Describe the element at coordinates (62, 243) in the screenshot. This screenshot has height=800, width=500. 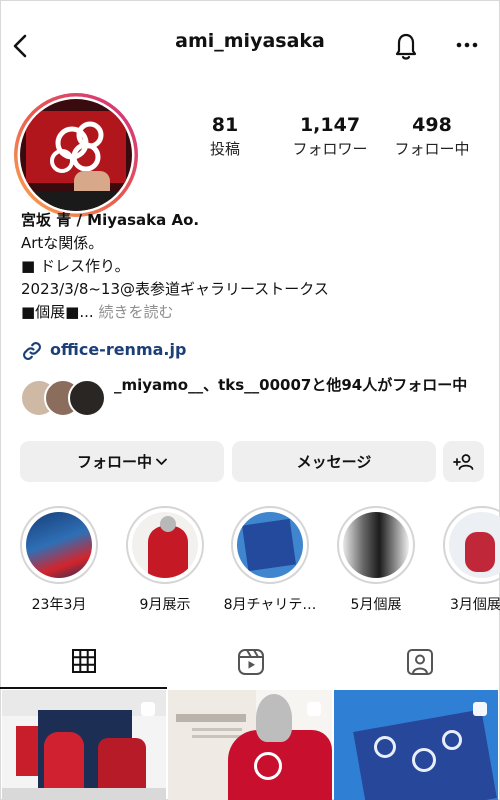
I see `bio-line: Artな関係。` at that location.